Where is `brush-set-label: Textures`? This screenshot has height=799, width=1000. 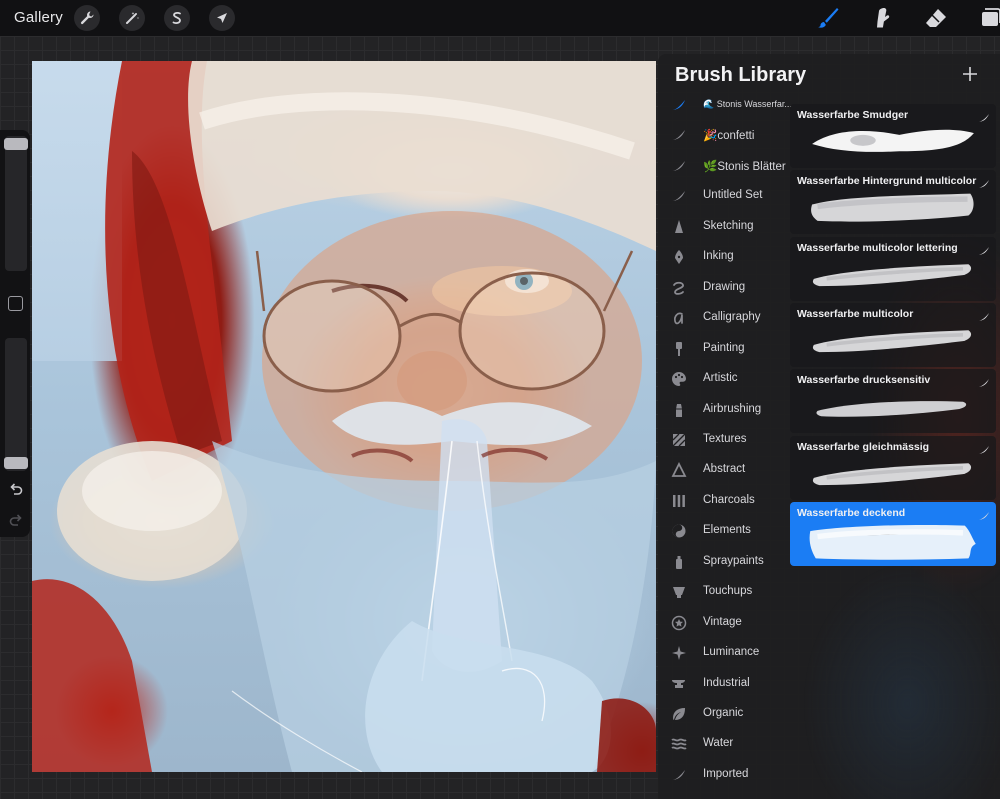 brush-set-label: Textures is located at coordinates (725, 438).